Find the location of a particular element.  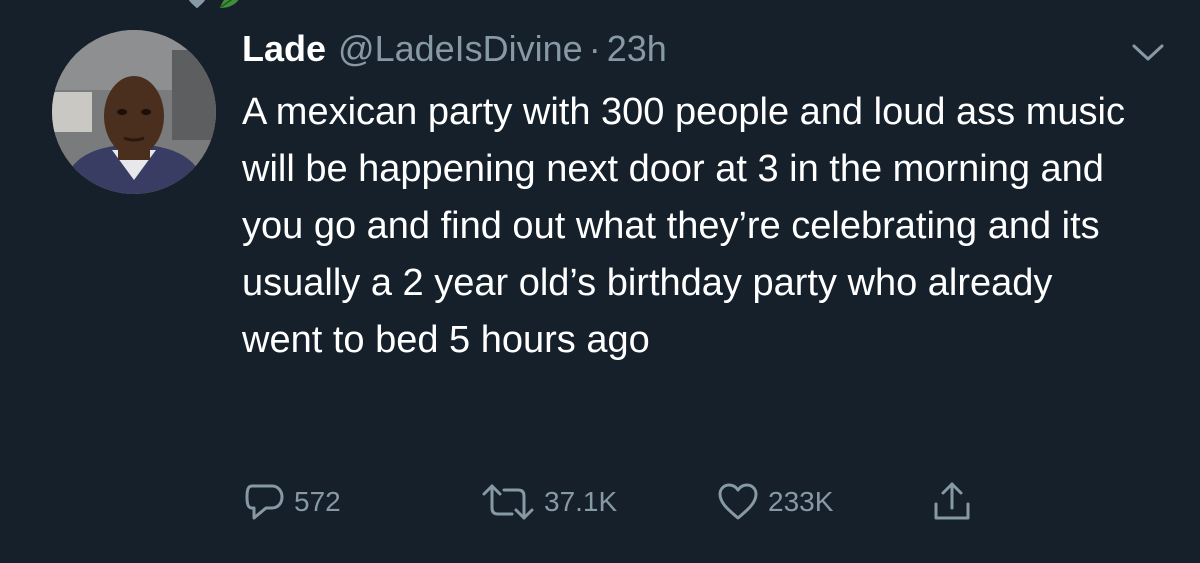

share-button is located at coordinates (952, 502).